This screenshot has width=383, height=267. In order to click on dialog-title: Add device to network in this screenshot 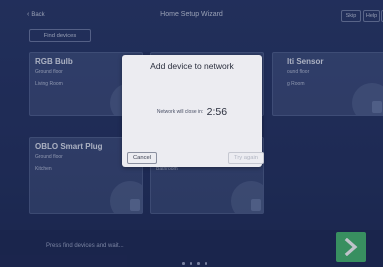, I will do `click(192, 66)`.